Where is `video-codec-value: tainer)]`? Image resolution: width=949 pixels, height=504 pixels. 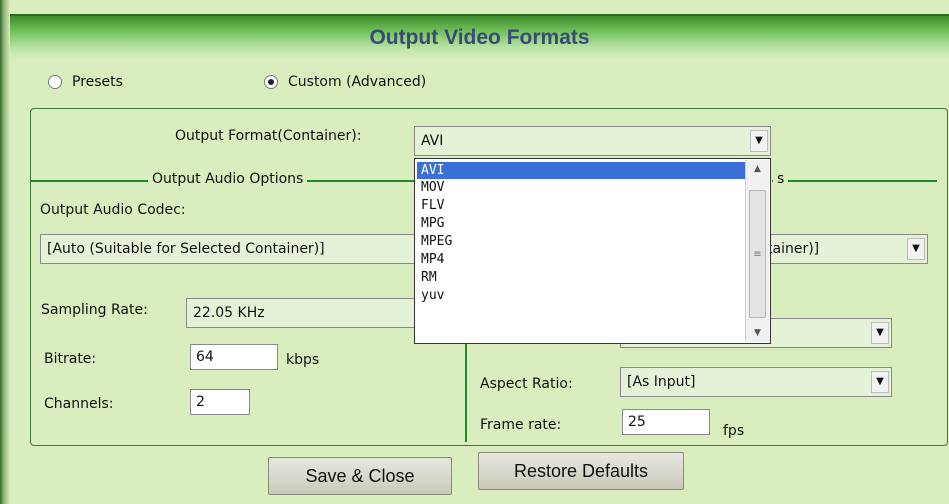 video-codec-value: tainer)] is located at coordinates (793, 249).